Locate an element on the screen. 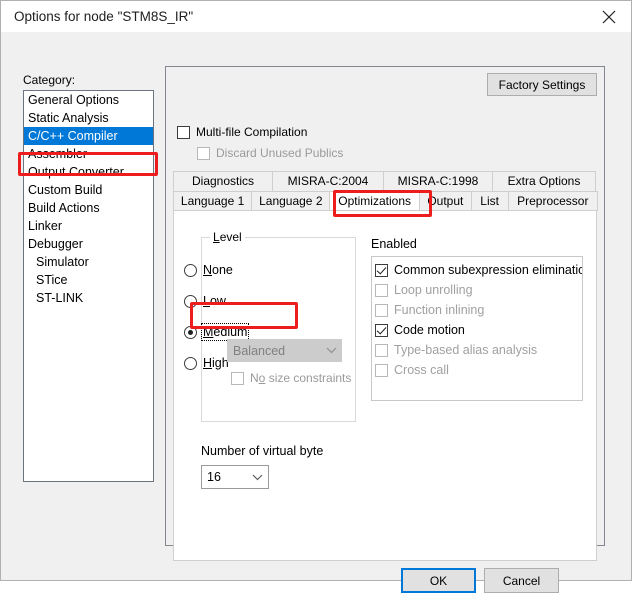  optimization-strategy-dropdown: Balanced is located at coordinates (284, 350).